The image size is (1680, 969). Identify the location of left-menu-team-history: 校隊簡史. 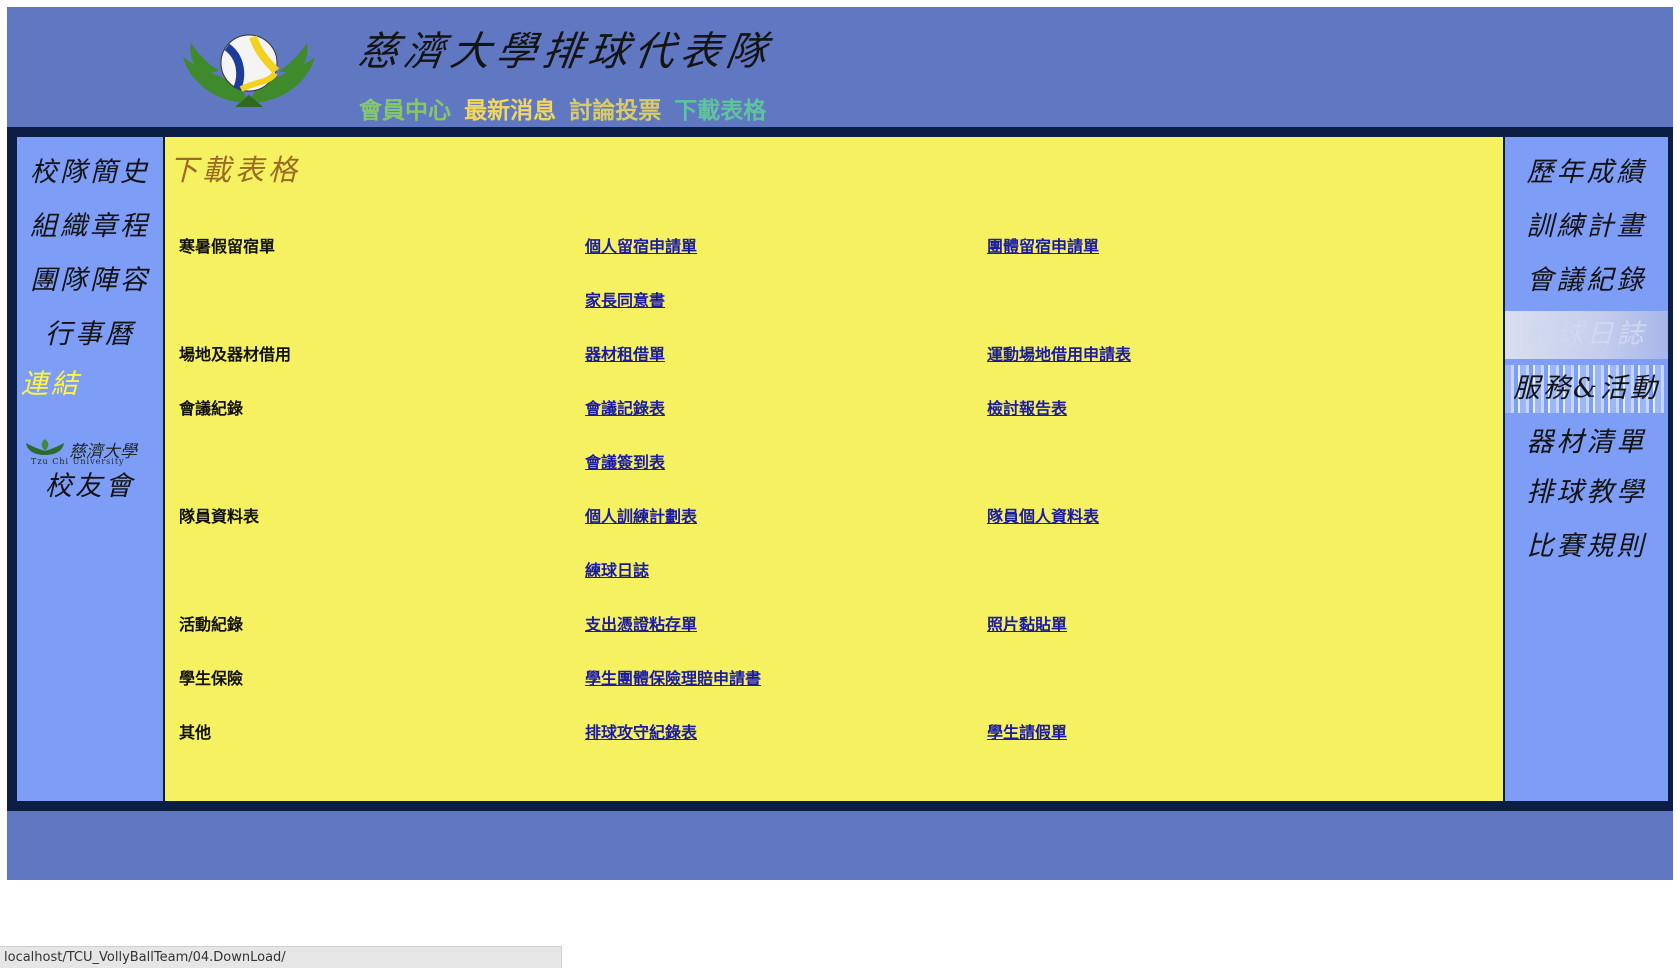
(90, 173).